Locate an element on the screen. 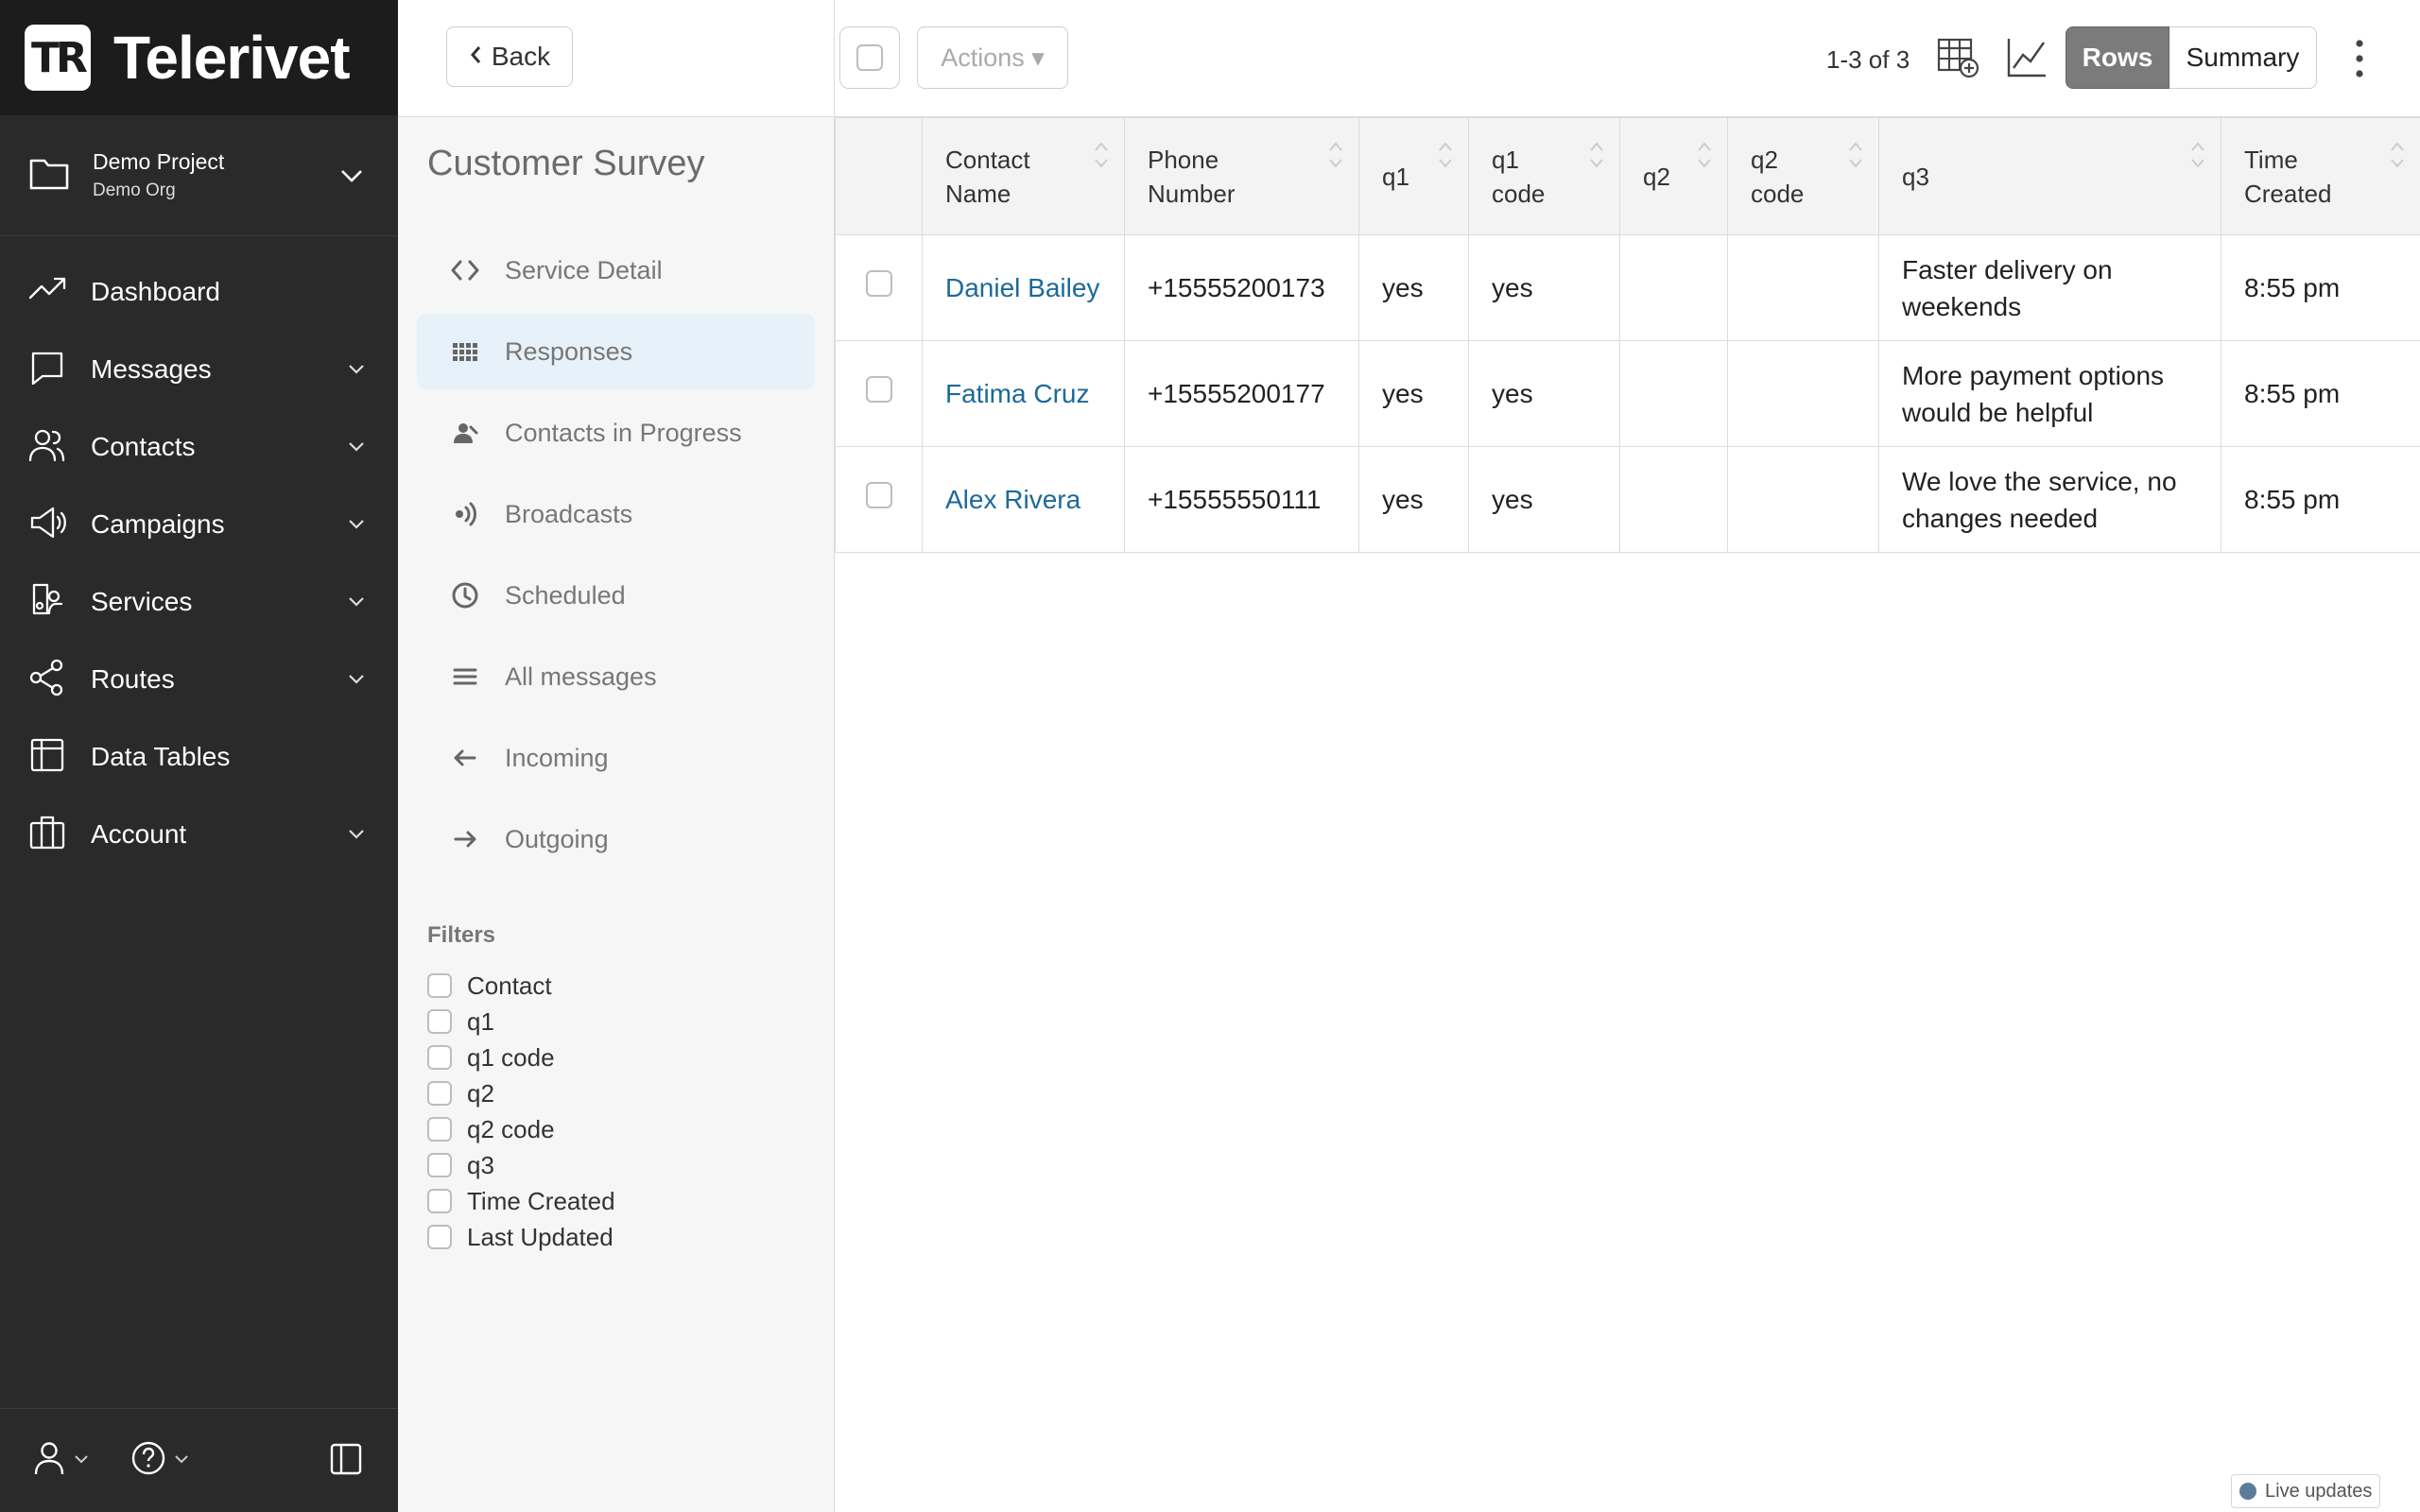 The image size is (2420, 1512). column-header: Time Created is located at coordinates (2320, 176).